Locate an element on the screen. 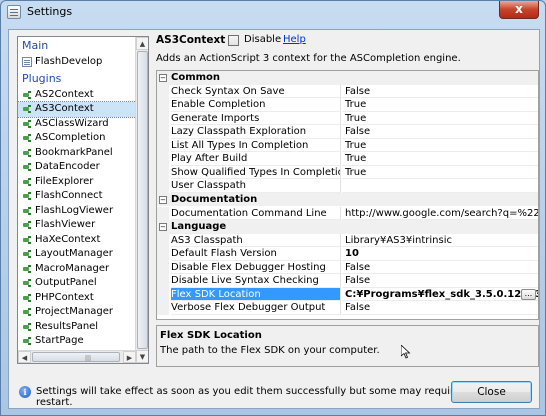 The image size is (546, 416). category-common: − Common is located at coordinates (347, 78).